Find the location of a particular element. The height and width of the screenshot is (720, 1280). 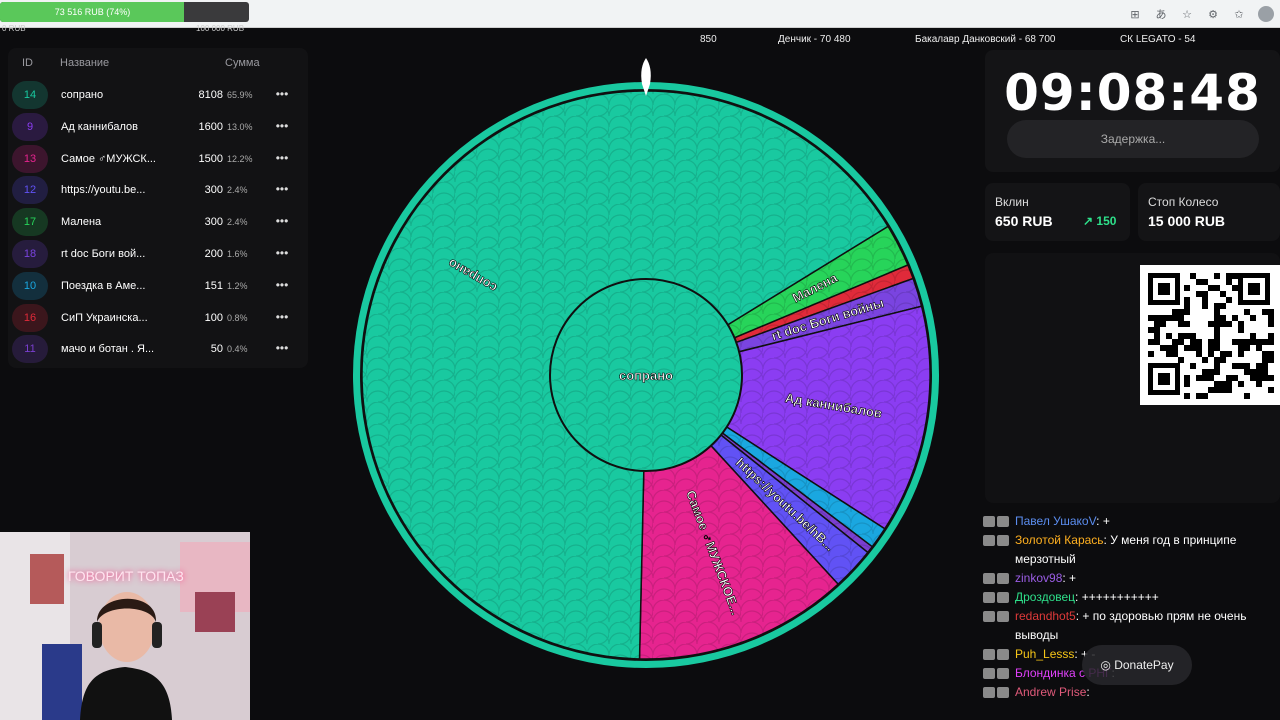

row-sum: 100 is located at coordinates (213, 317).